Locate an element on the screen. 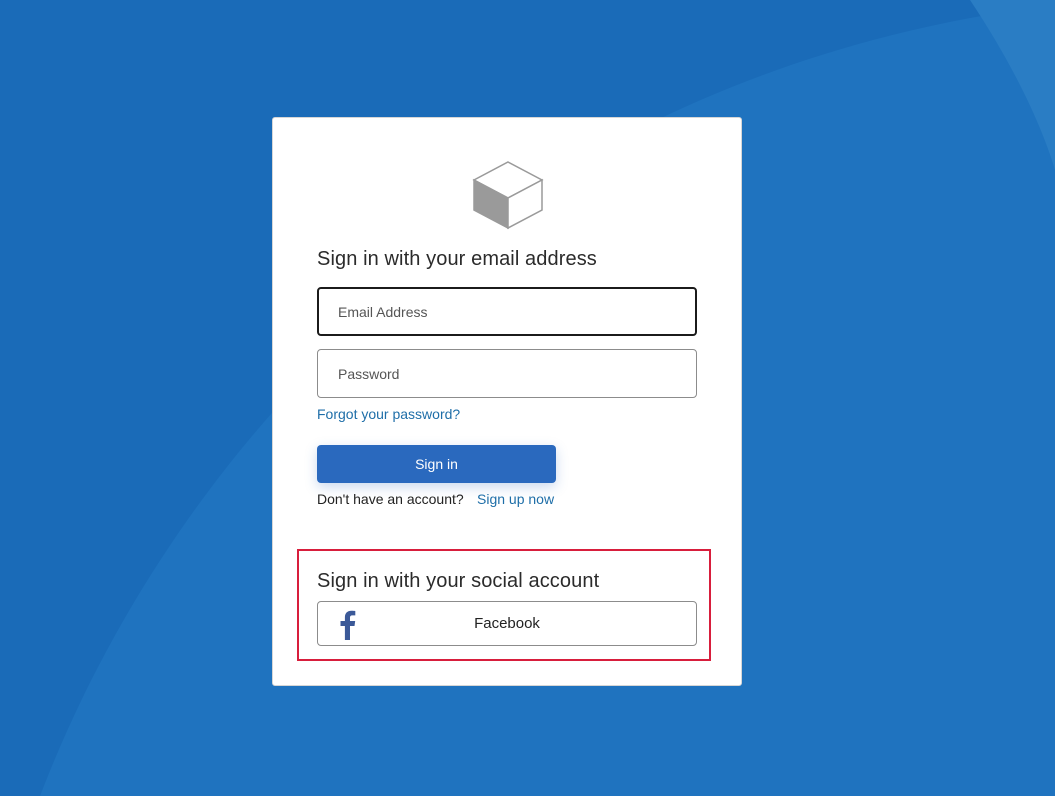  facebook-icon is located at coordinates (348, 625).